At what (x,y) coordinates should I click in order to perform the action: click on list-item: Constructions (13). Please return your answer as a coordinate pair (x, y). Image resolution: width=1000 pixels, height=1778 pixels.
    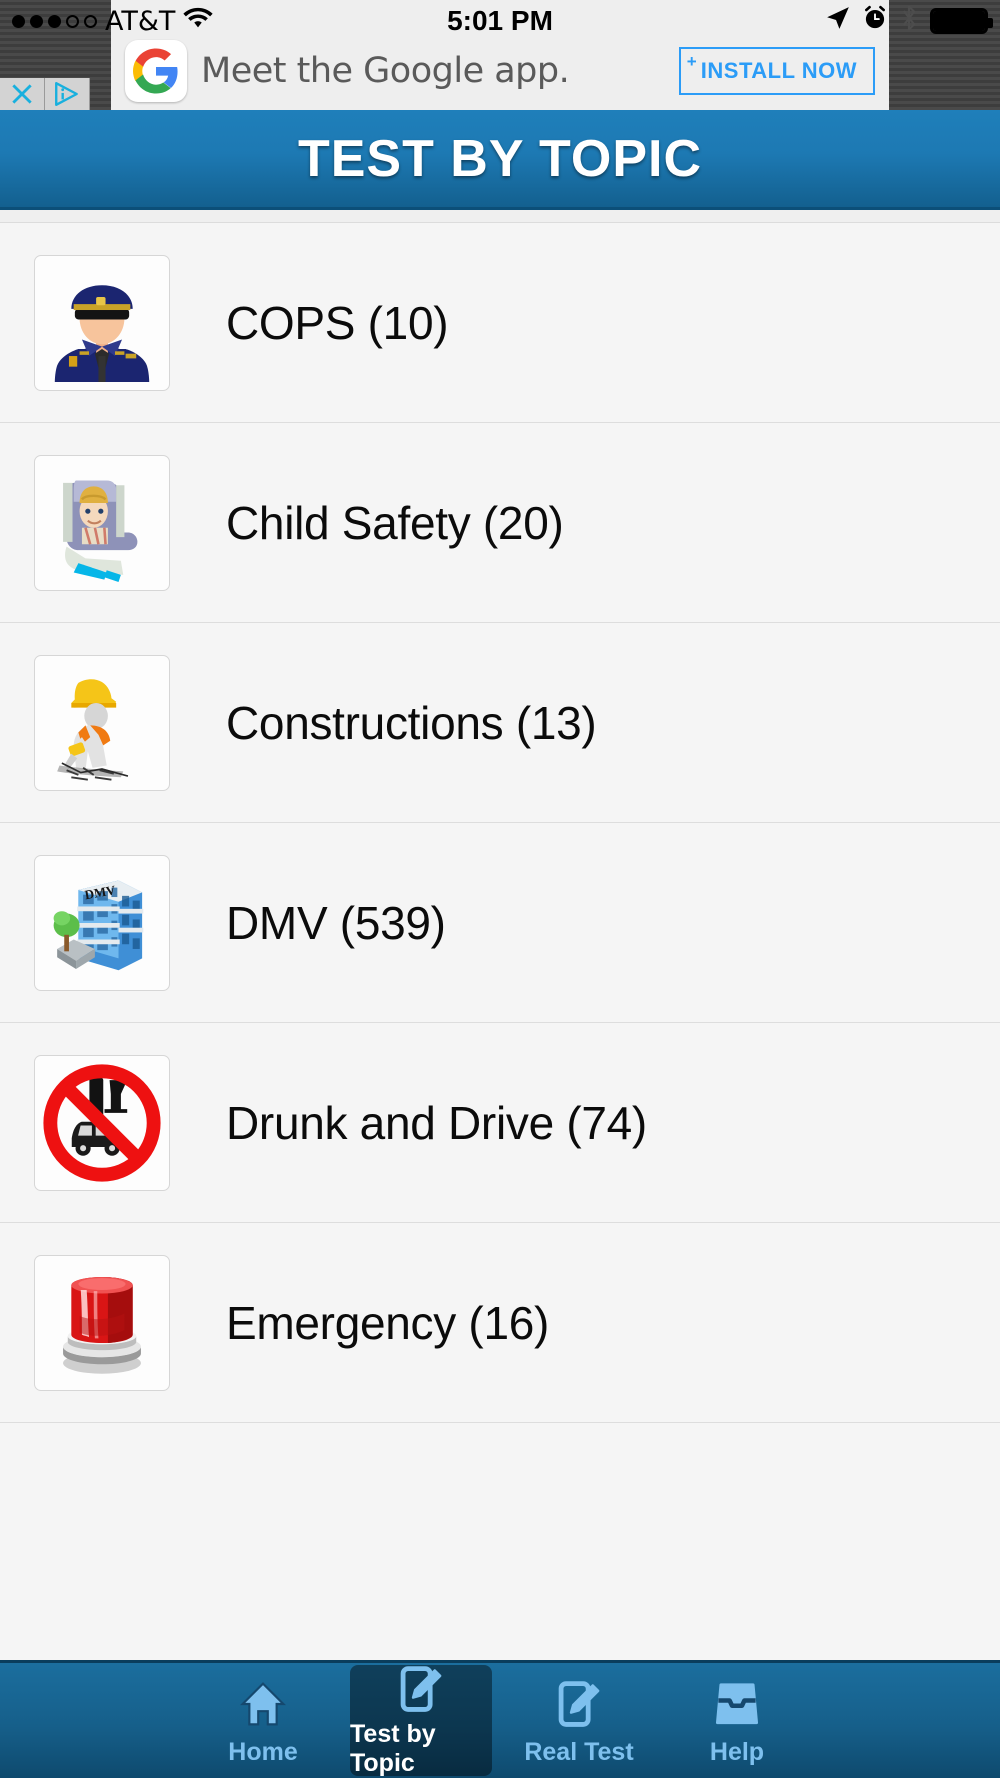
    Looking at the image, I should click on (500, 723).